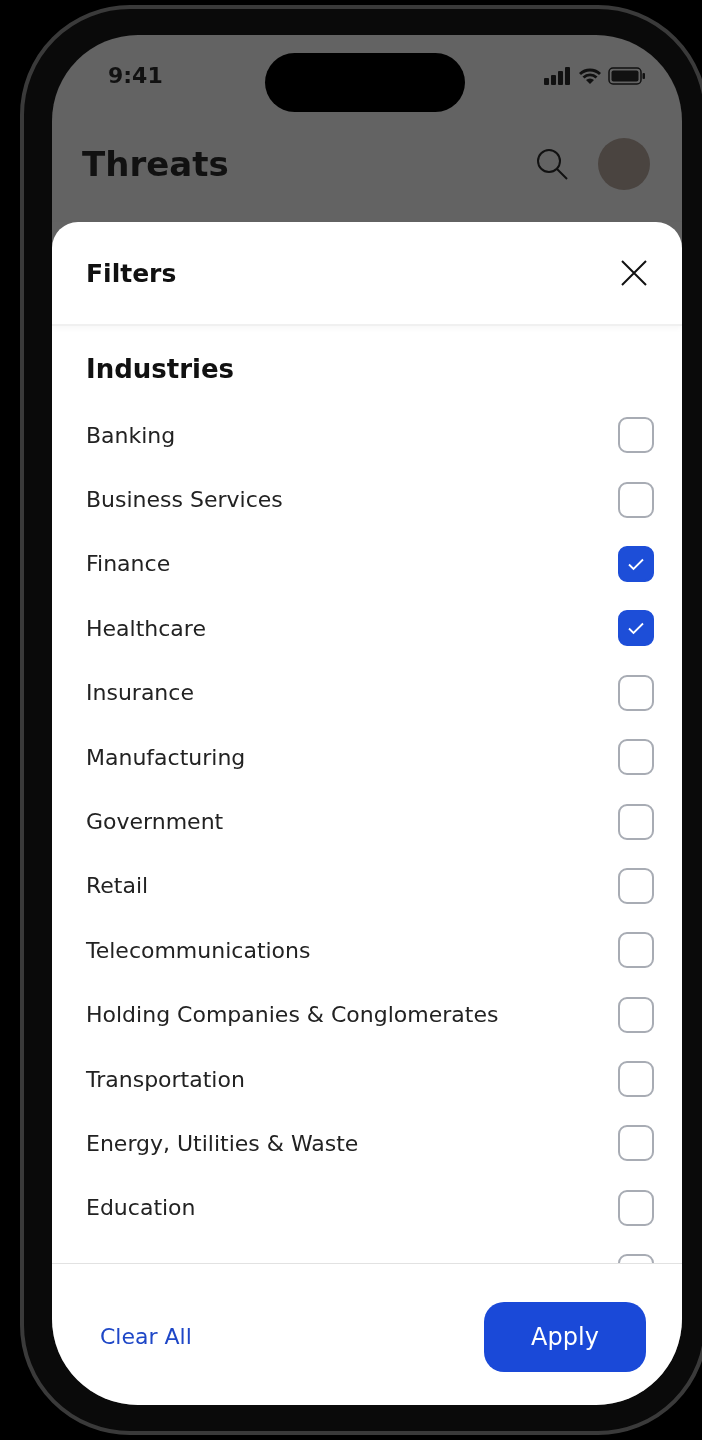  Describe the element at coordinates (140, 693) in the screenshot. I see `industry-label: Insurance` at that location.